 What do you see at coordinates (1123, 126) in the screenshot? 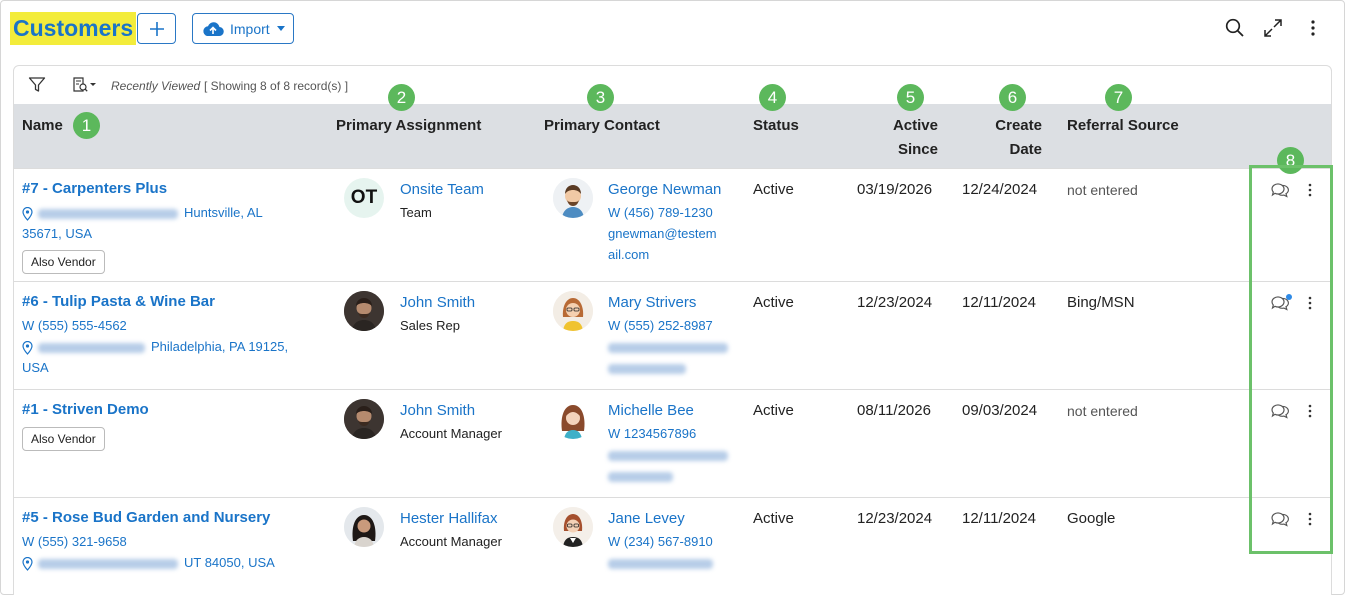
I see `col-referral-source: Referral Source` at bounding box center [1123, 126].